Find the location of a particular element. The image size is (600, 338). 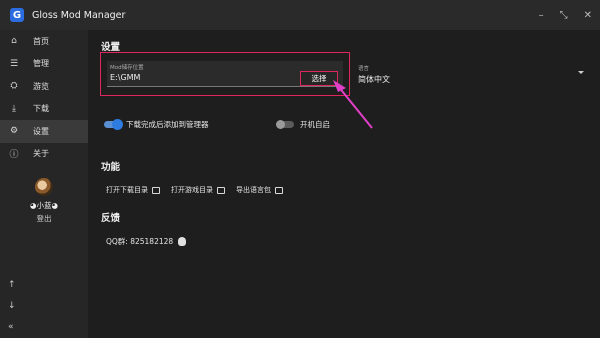

auto-add-toggle-row: 下载完成后添加到管理器 is located at coordinates (156, 124).